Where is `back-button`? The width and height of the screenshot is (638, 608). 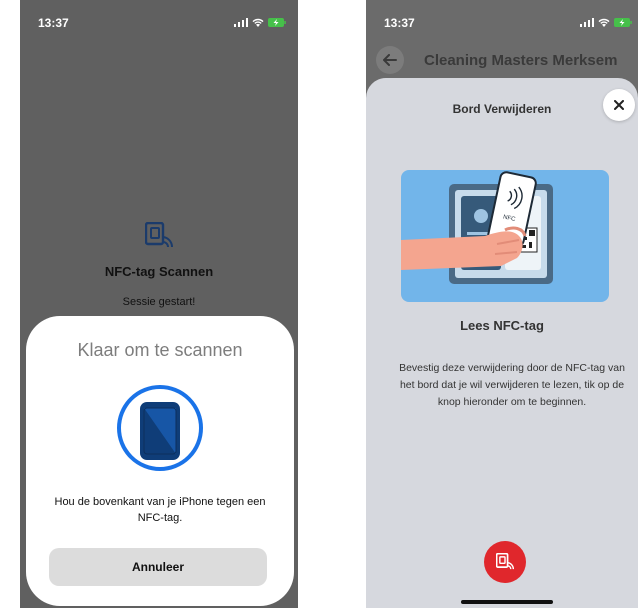 back-button is located at coordinates (390, 60).